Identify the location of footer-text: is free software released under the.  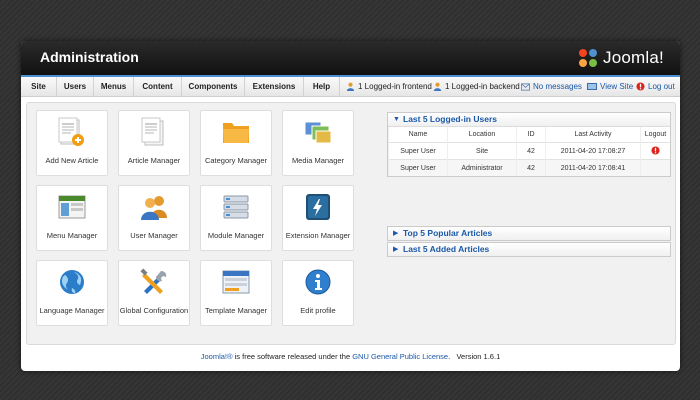
(292, 356).